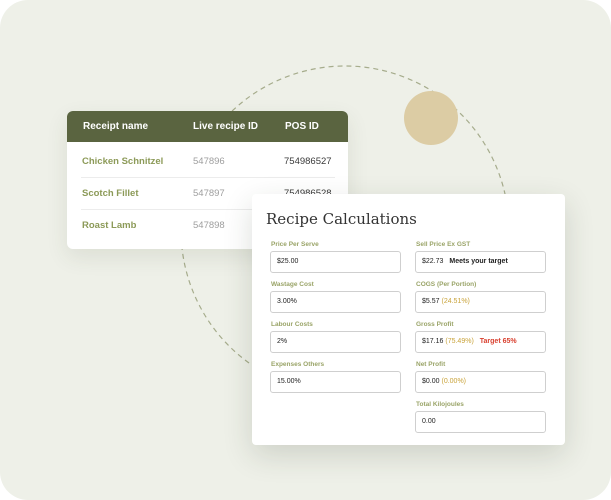 This screenshot has width=611, height=500. Describe the element at coordinates (429, 421) in the screenshot. I see `total-kilojoules-value: 0.00` at that location.